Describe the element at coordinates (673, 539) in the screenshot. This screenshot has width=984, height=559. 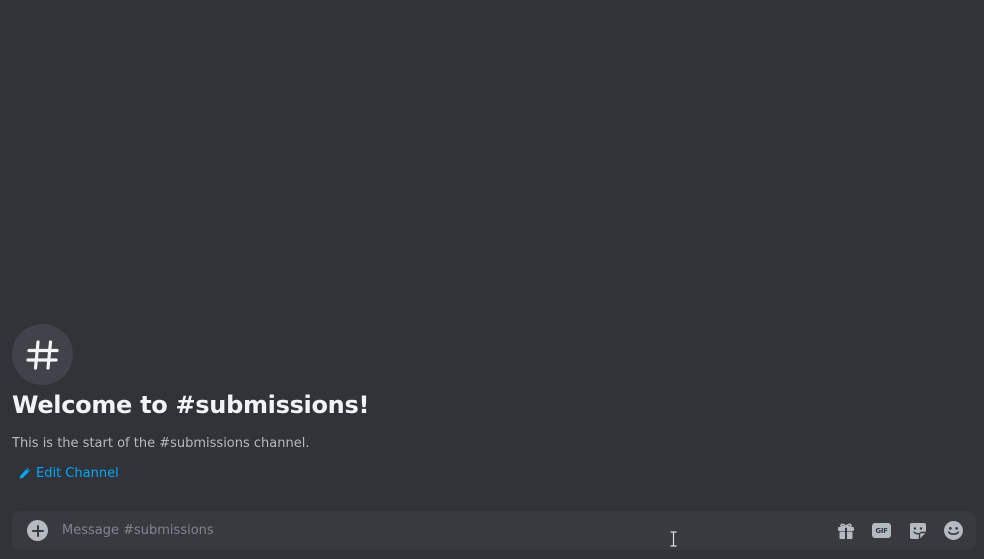
I see `text-cursor-icon` at that location.